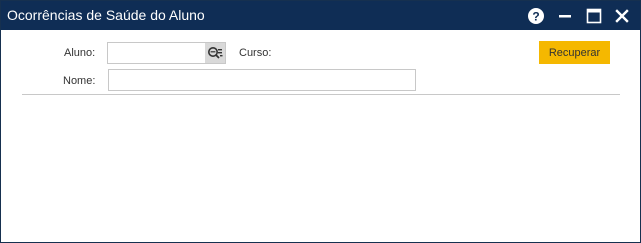  What do you see at coordinates (106, 15) in the screenshot?
I see `window-title: Ocorrências de Saúde do Aluno` at bounding box center [106, 15].